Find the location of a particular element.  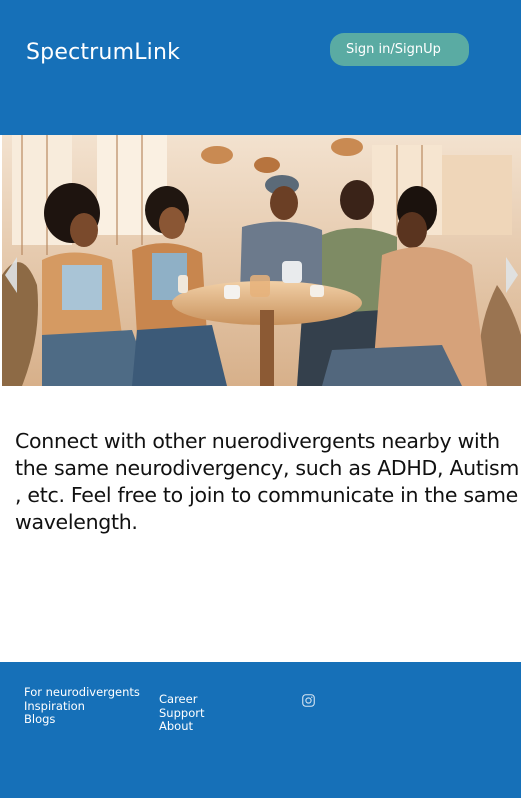

footer-link-for-neurodivergents: For neurodivergents is located at coordinates (82, 692).